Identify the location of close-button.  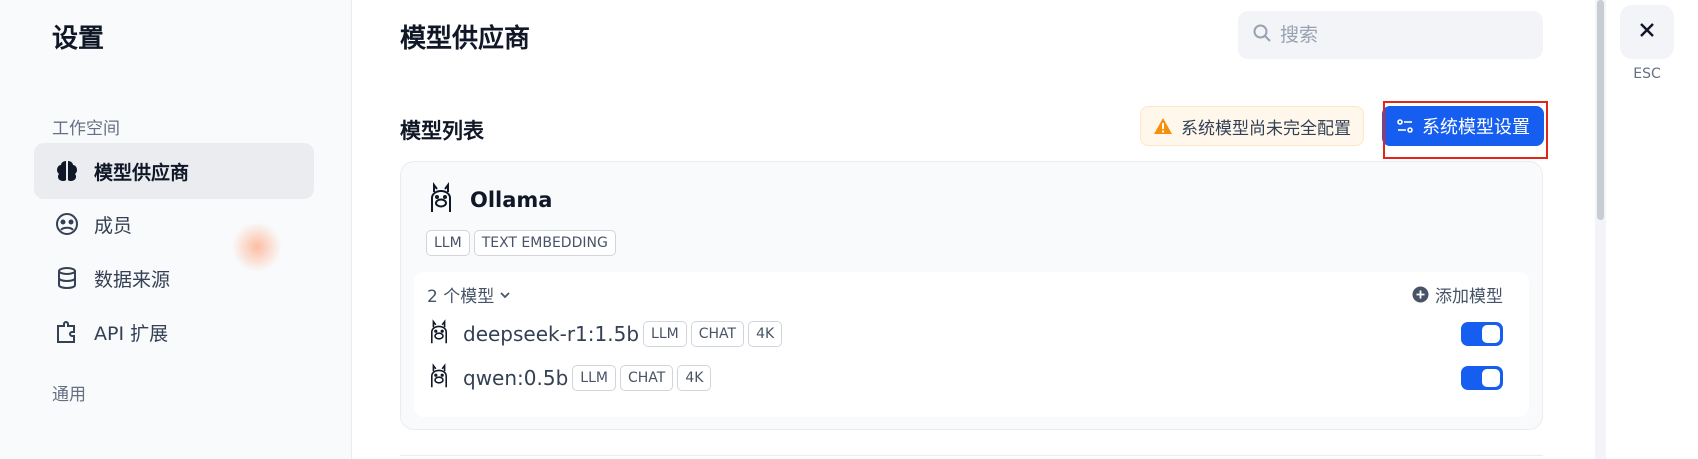
(1647, 32).